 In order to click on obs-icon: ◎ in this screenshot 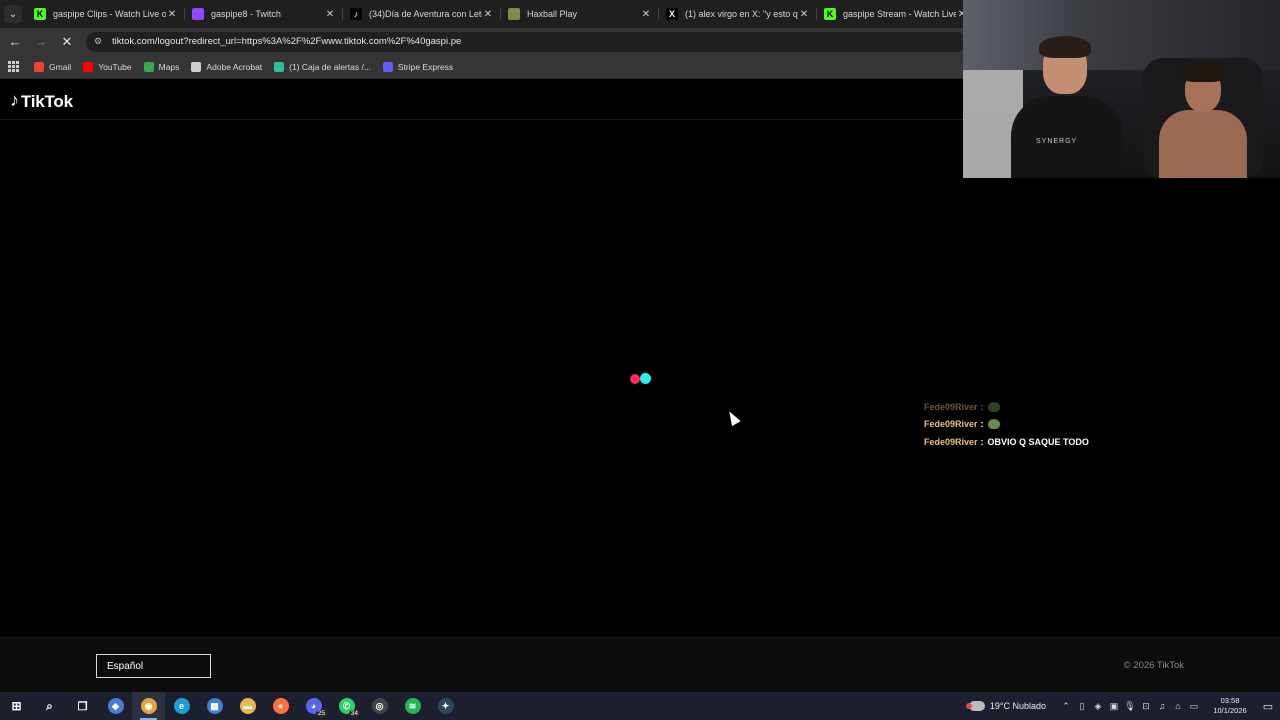, I will do `click(379, 706)`.